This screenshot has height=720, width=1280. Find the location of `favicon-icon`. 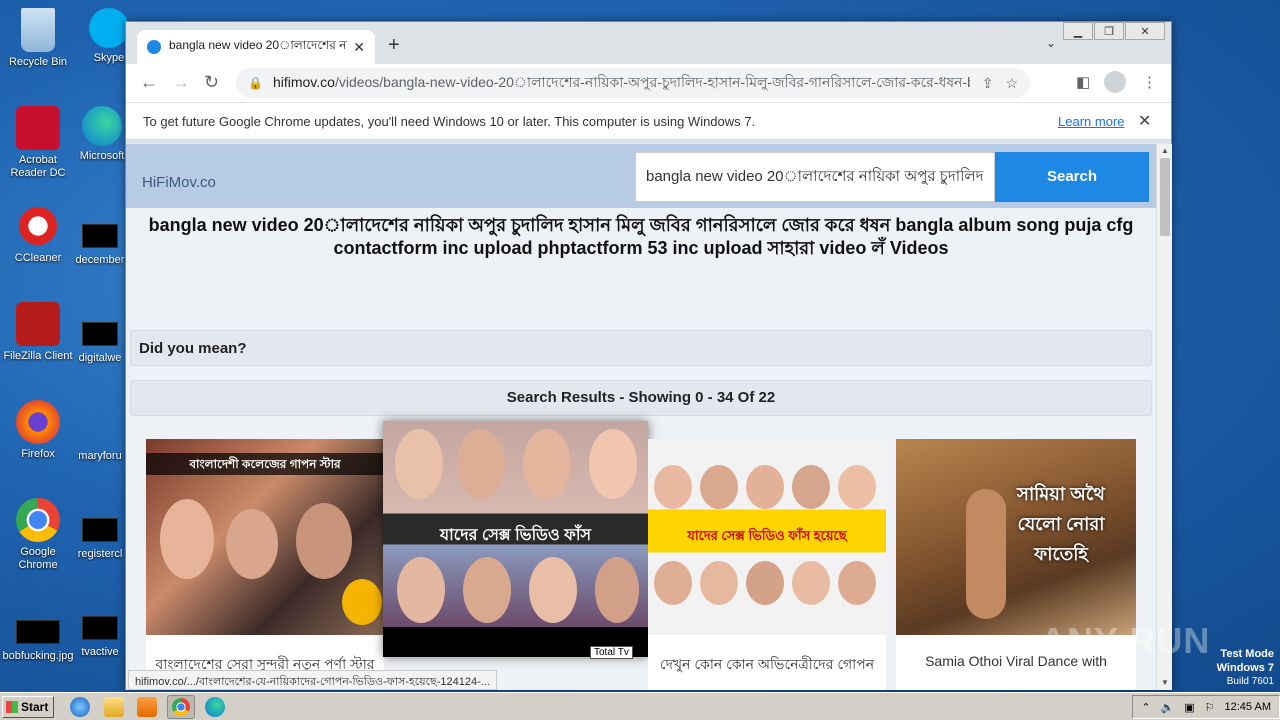

favicon-icon is located at coordinates (154, 47).